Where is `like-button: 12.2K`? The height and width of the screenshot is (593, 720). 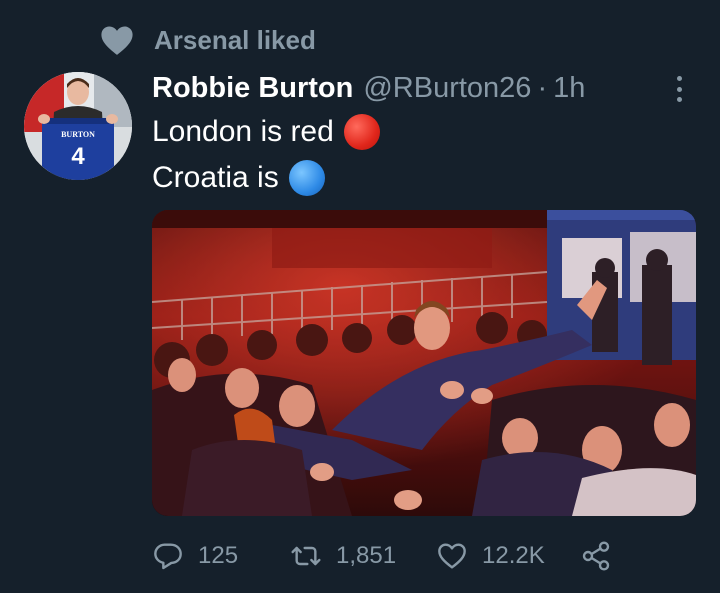 like-button: 12.2K is located at coordinates (490, 556).